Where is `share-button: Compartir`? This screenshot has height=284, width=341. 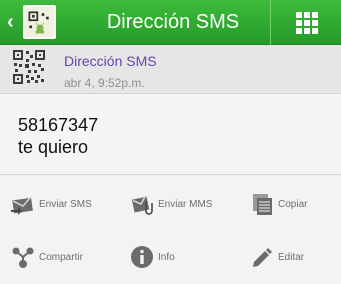
share-button: Compartir is located at coordinates (47, 257).